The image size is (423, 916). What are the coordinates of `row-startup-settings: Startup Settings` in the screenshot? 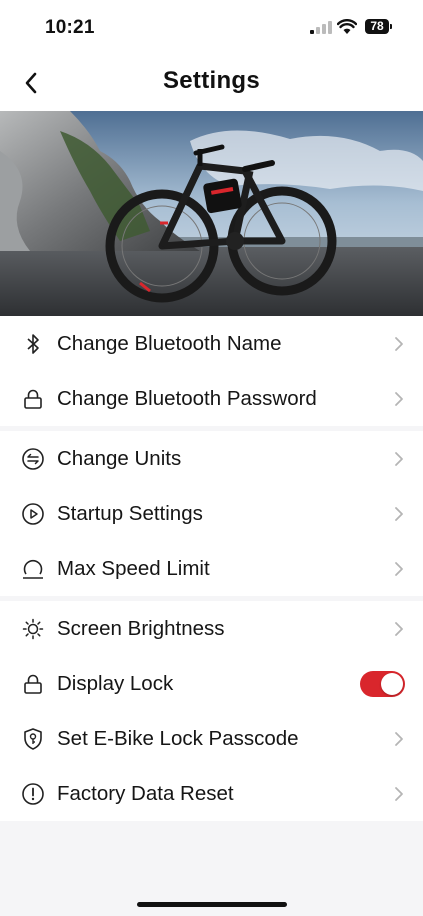 It's located at (211, 513).